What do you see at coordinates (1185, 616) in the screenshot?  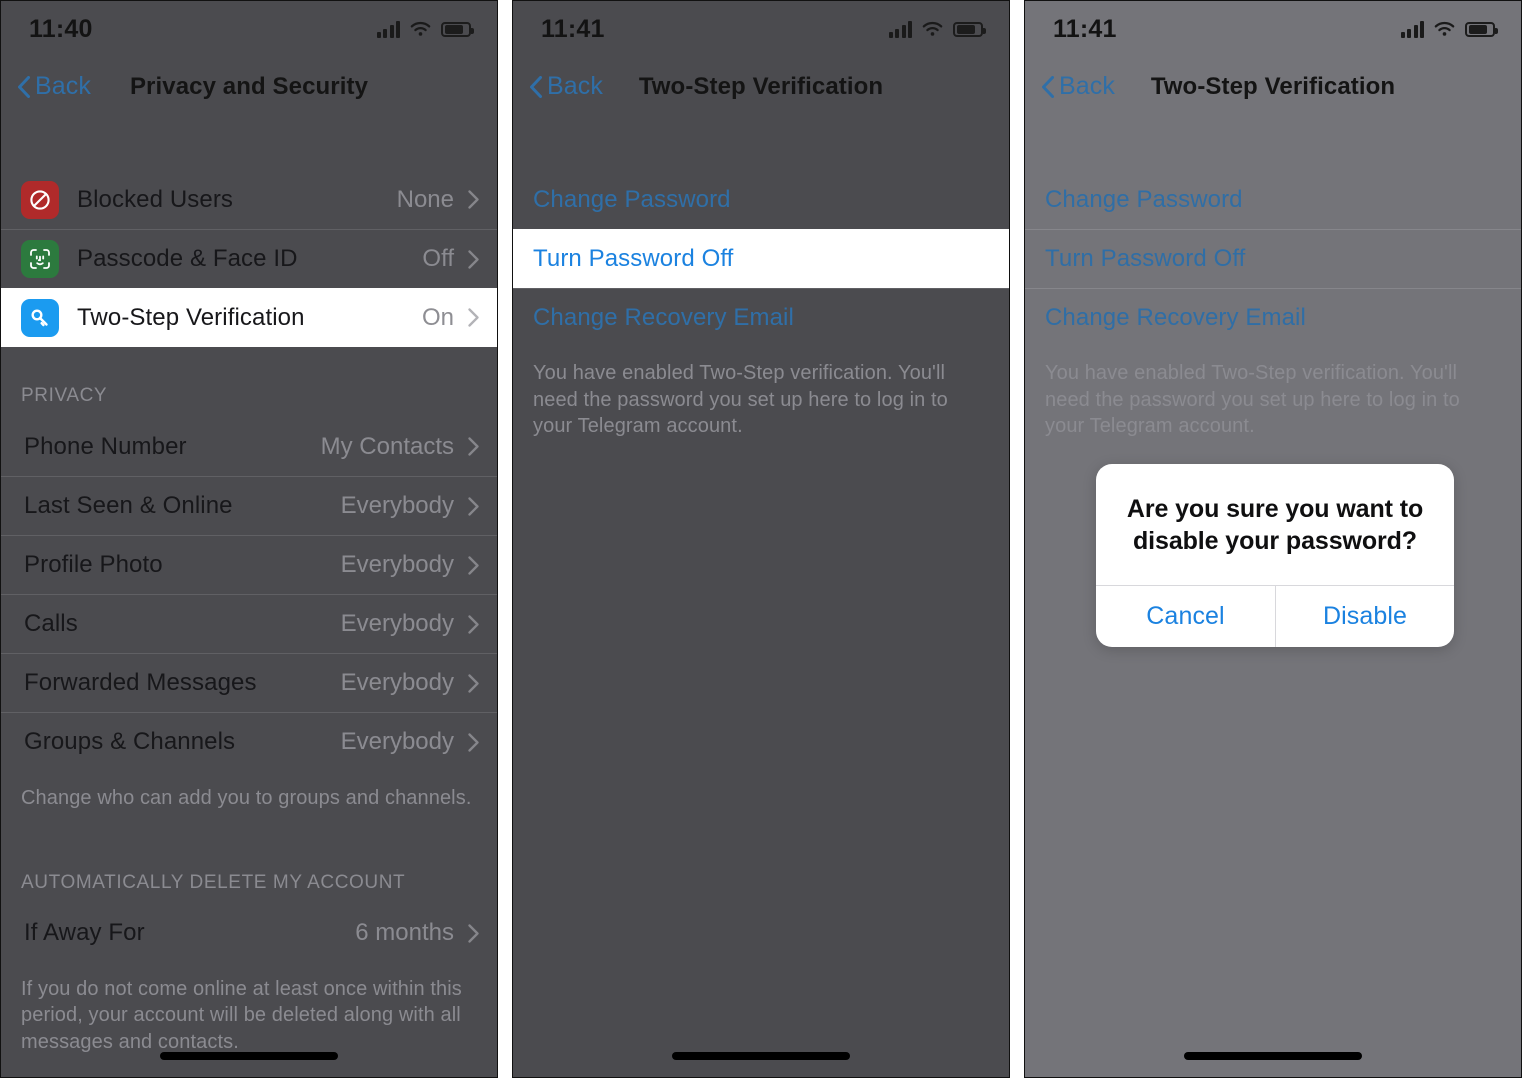 I see `cancel-button: Cancel` at bounding box center [1185, 616].